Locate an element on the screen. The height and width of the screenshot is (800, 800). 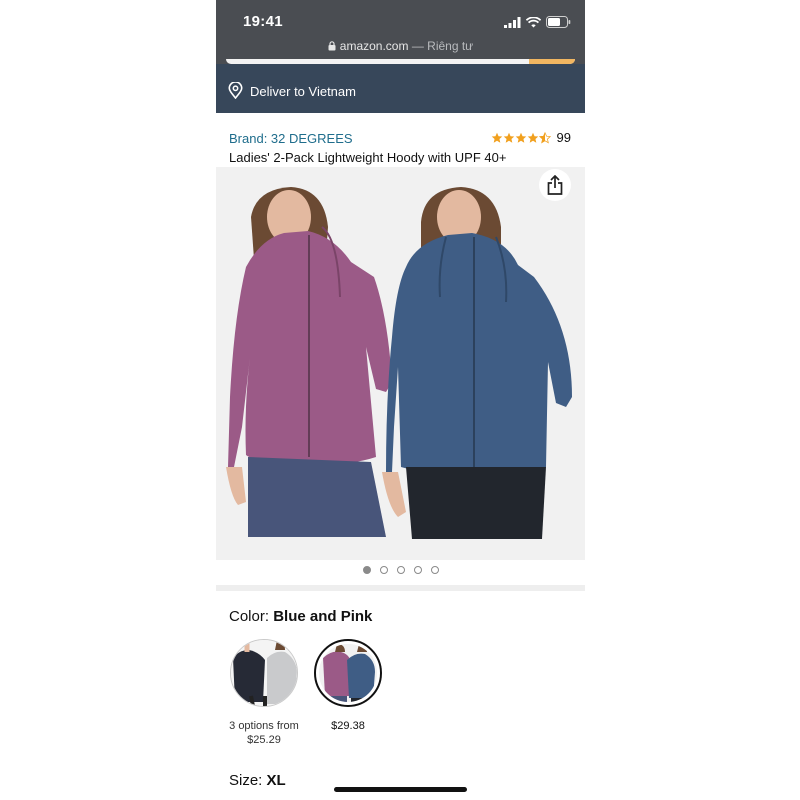
url-bar: amazon.com — Riêng tư is located at coordinates (400, 46).